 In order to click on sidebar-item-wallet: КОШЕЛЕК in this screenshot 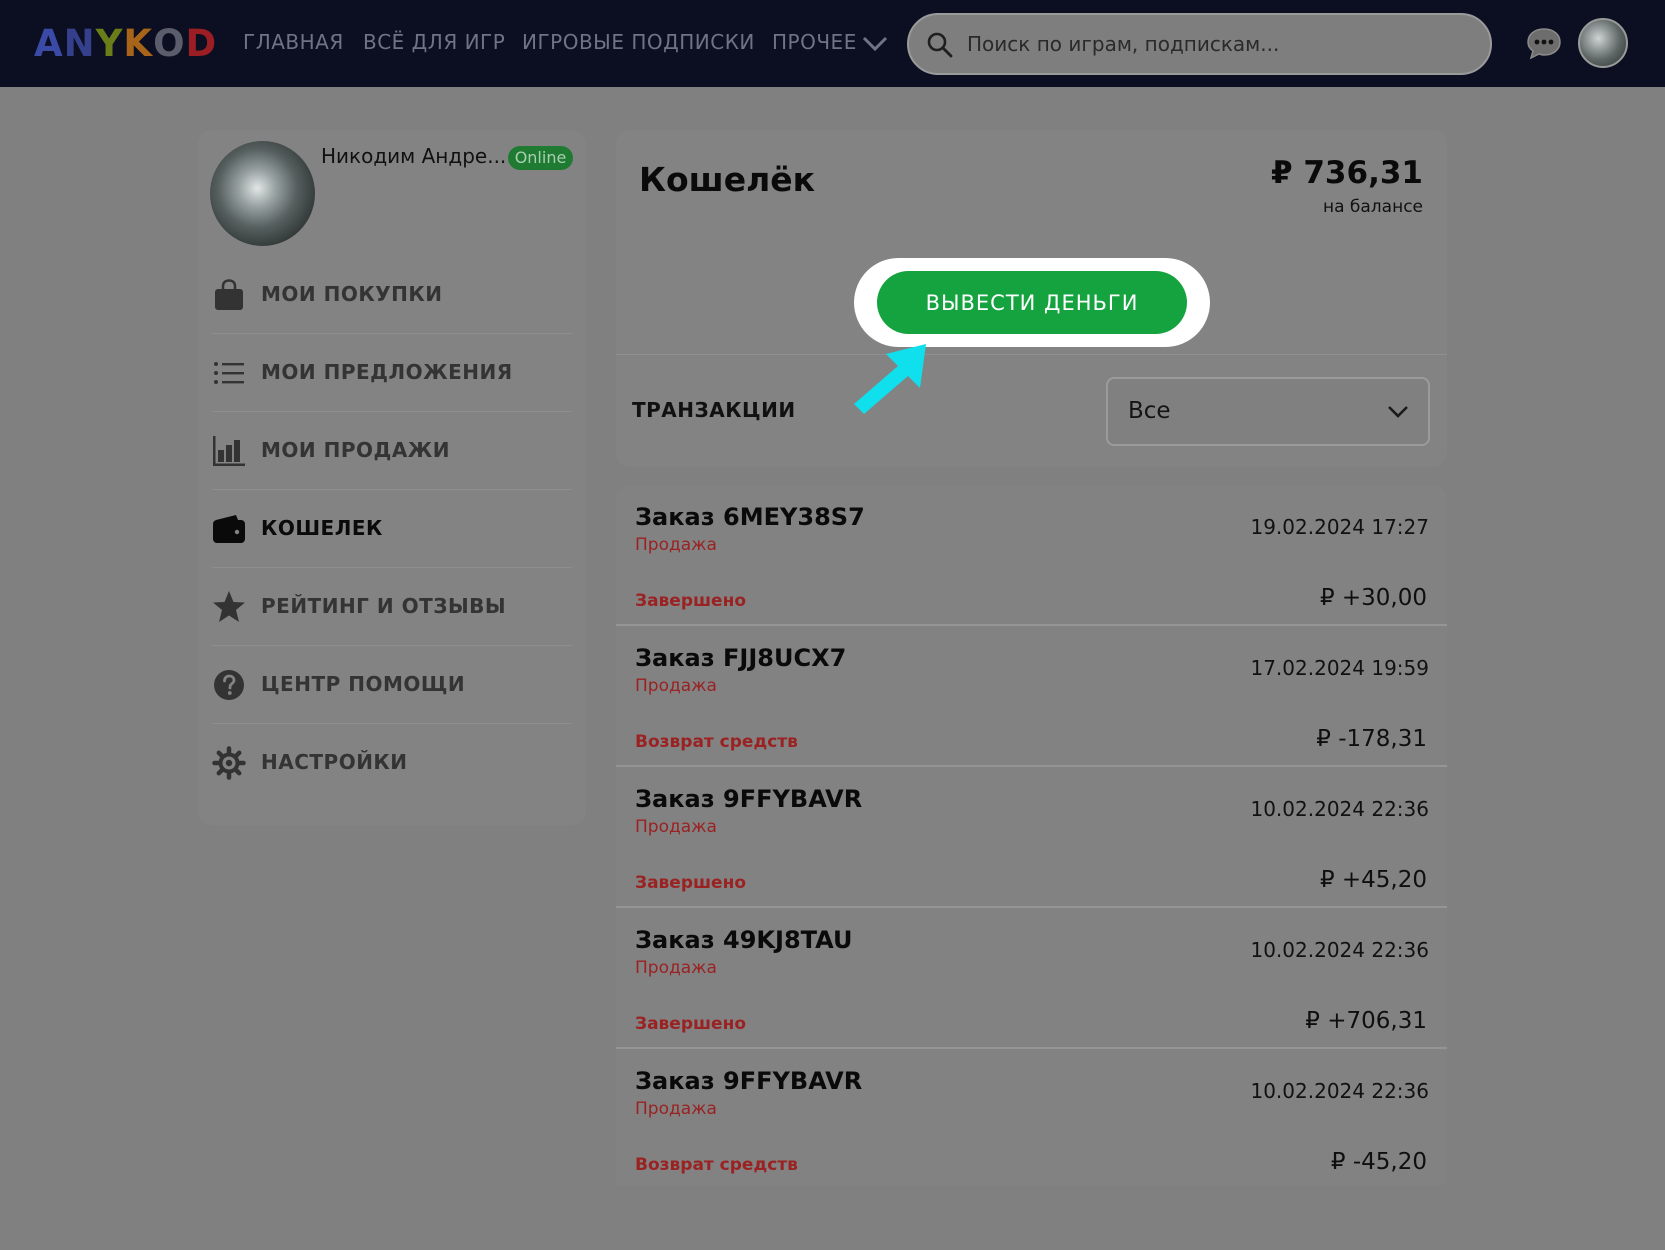, I will do `click(392, 529)`.